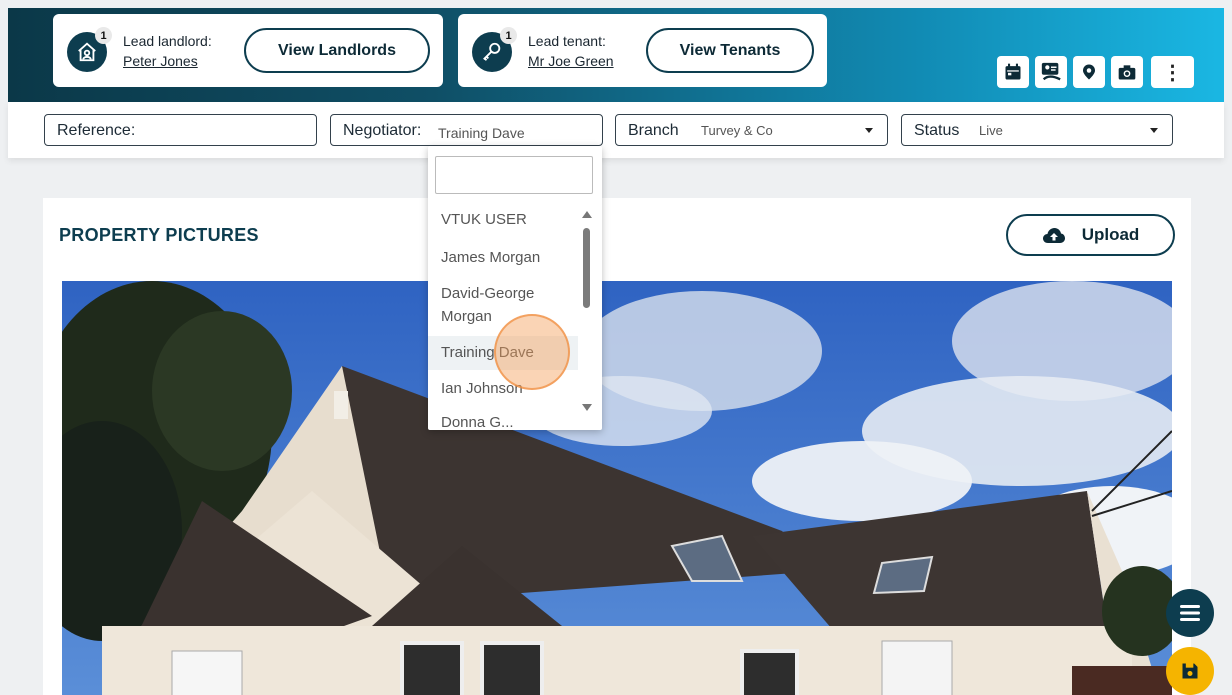 The image size is (1232, 695). What do you see at coordinates (567, 41) in the screenshot?
I see `lead-tenant-label: Lead tenant:` at bounding box center [567, 41].